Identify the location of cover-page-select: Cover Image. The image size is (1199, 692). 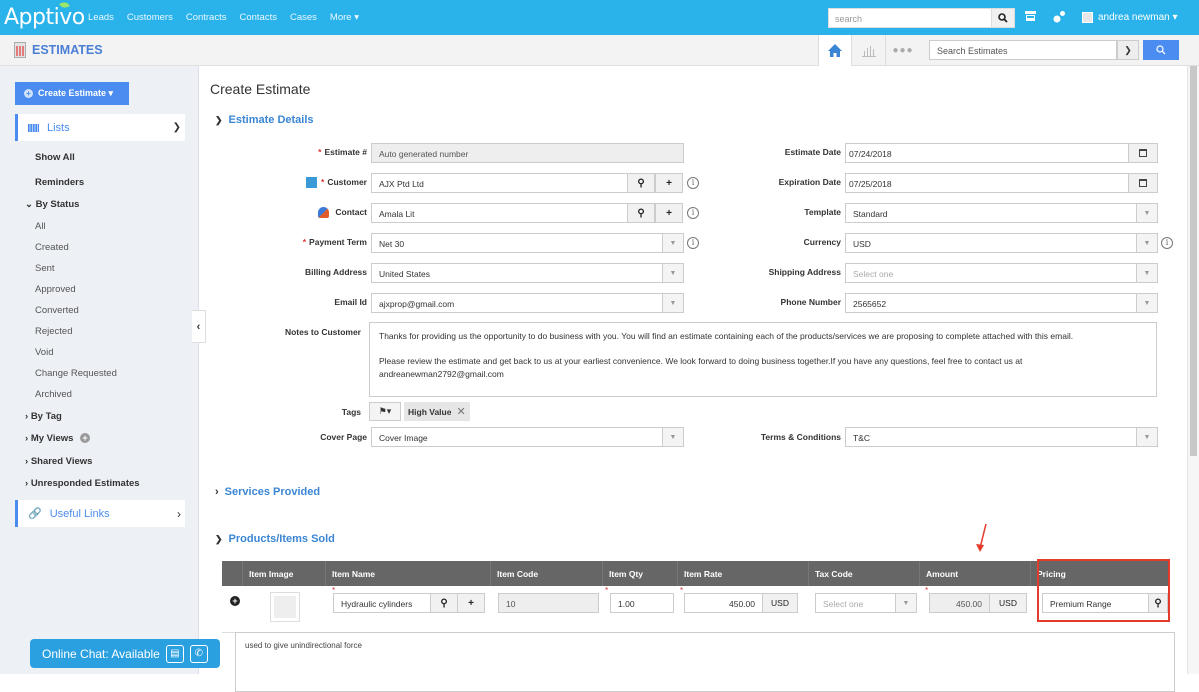
(517, 437).